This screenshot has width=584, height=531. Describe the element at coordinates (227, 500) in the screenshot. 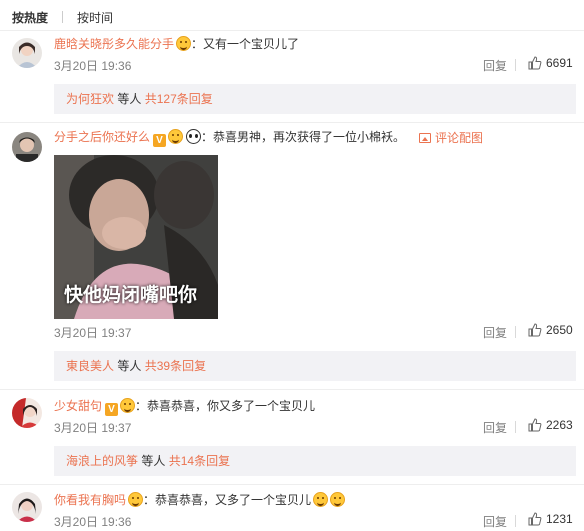

I see `comment-text: ：恭喜恭喜，又多了一个宝贝儿` at that location.